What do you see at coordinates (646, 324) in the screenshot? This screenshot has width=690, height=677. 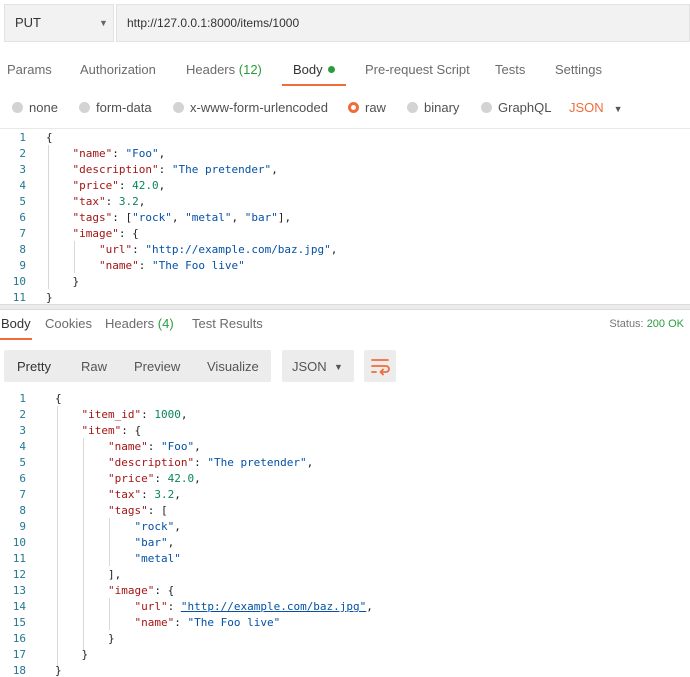 I see `response-status: Status: 200 OK` at bounding box center [646, 324].